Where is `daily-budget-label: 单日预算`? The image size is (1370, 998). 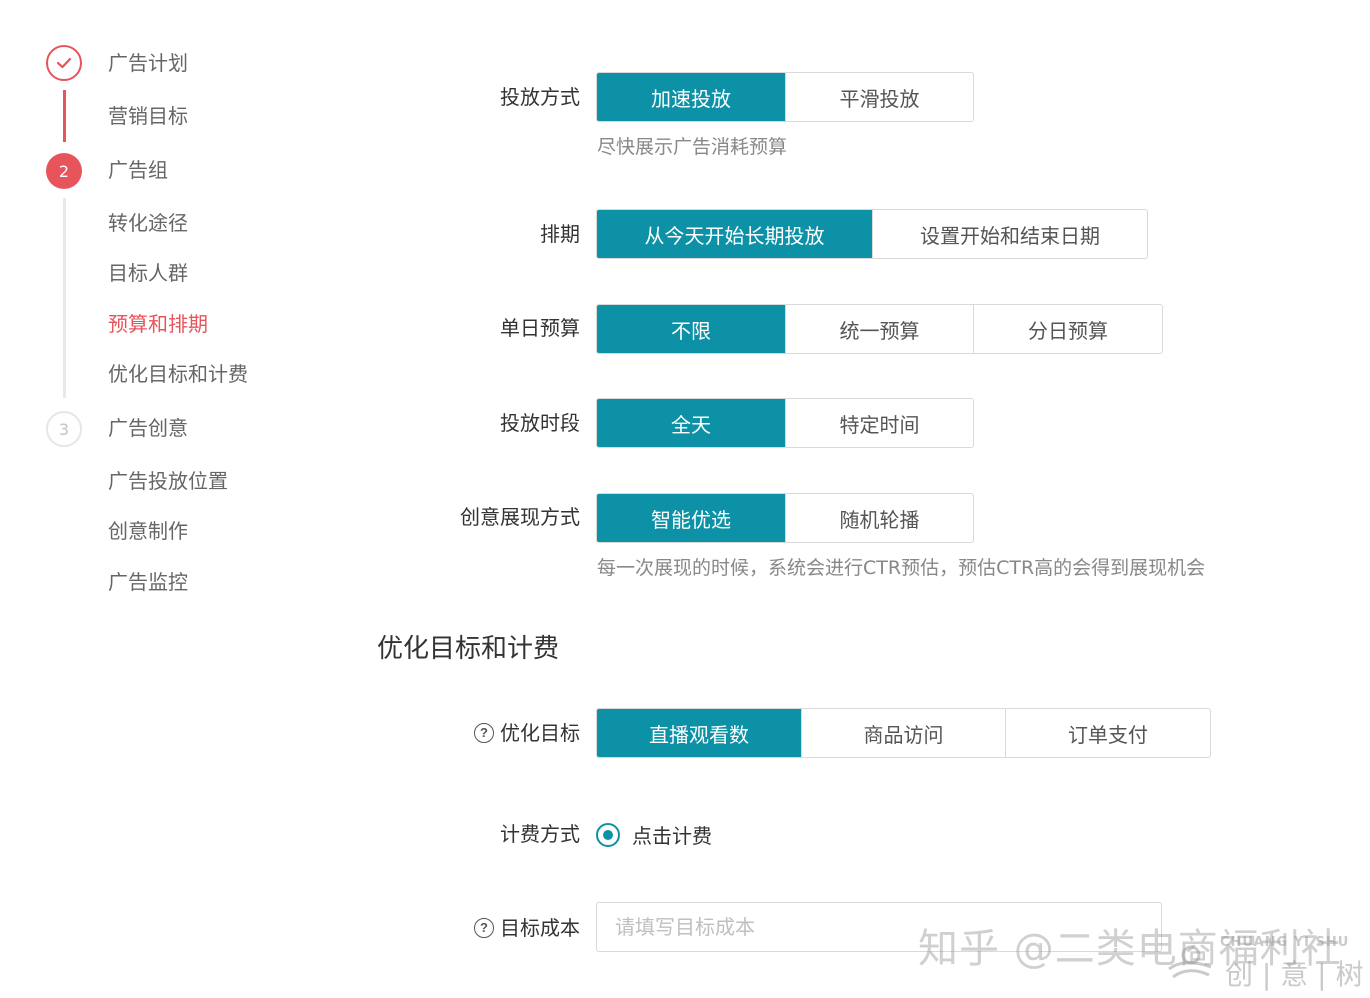
daily-budget-label: 单日预算 is located at coordinates (540, 328).